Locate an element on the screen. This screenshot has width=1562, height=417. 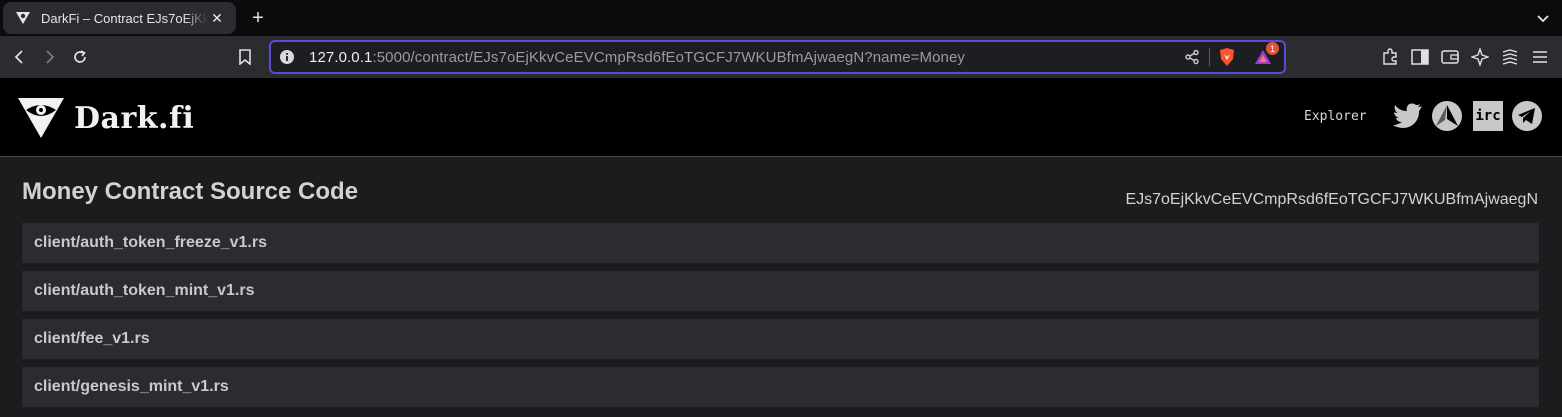
bookmark-icon is located at coordinates (245, 57).